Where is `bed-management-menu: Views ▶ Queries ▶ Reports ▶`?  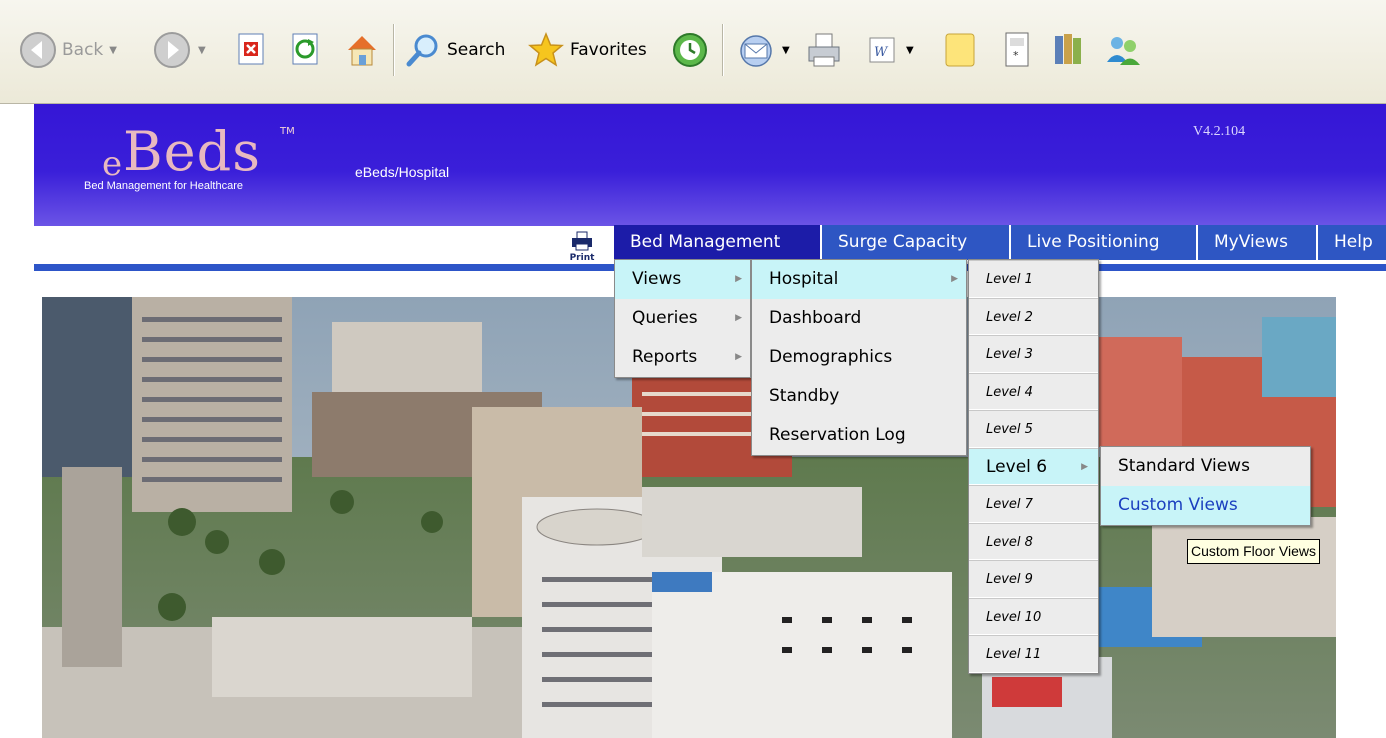 bed-management-menu: Views ▶ Queries ▶ Reports ▶ is located at coordinates (682, 318).